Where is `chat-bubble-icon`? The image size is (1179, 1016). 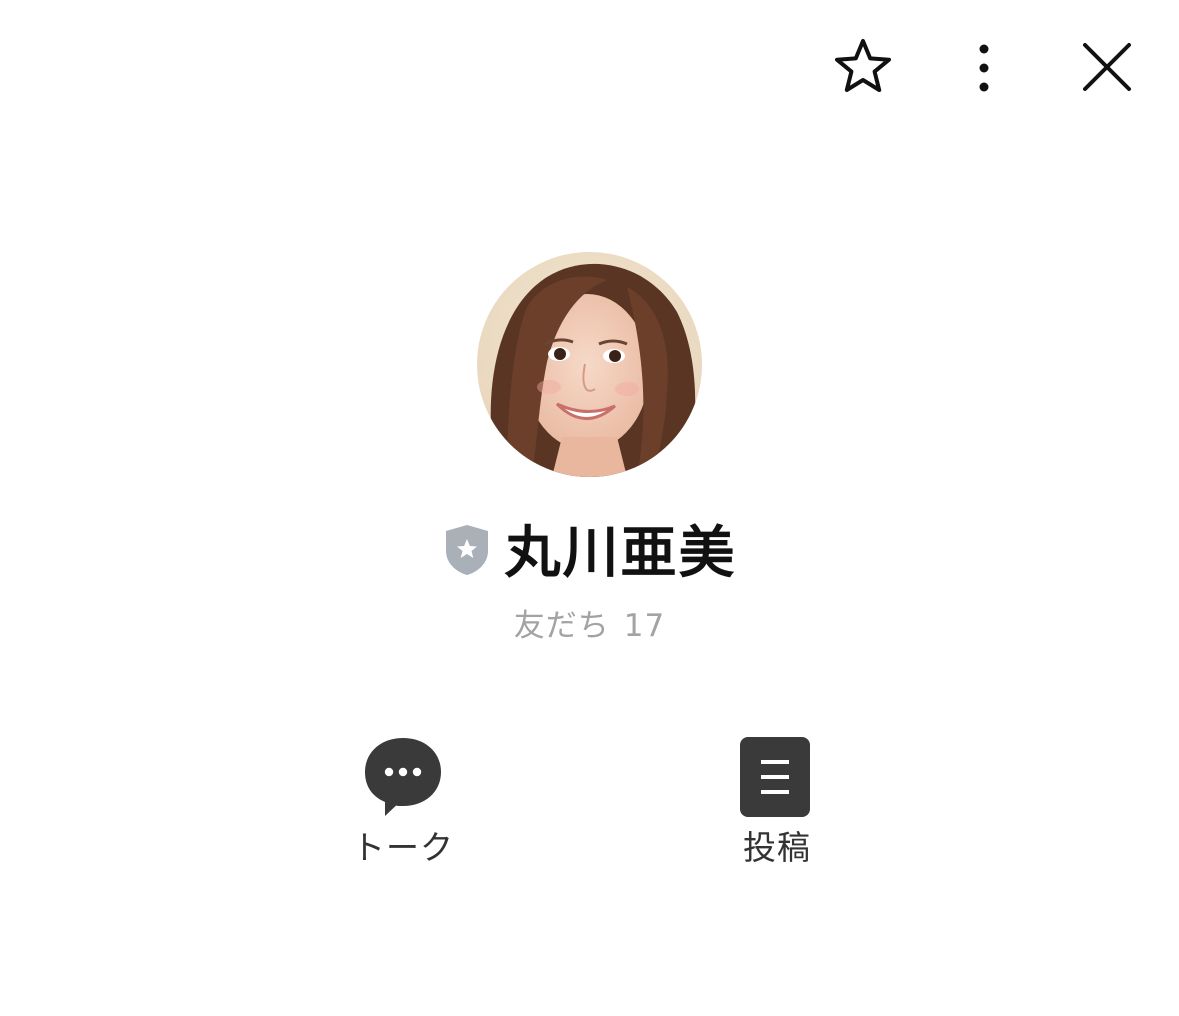
chat-bubble-icon is located at coordinates (403, 777).